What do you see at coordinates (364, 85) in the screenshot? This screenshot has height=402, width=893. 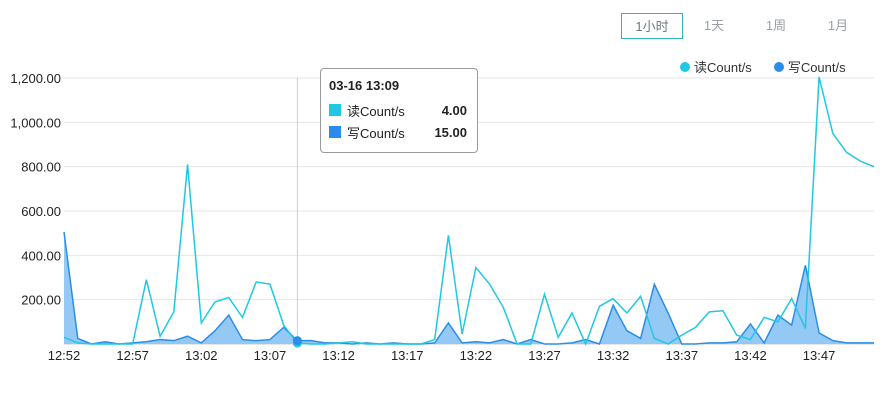 I see `tooltip-title: 03-16 13:09` at bounding box center [364, 85].